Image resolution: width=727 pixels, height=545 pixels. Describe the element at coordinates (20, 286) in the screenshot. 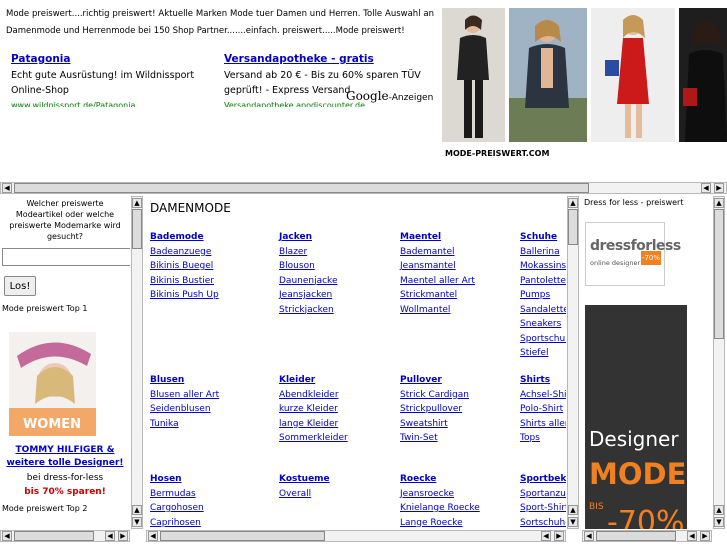

I see `search-button: Los!` at that location.